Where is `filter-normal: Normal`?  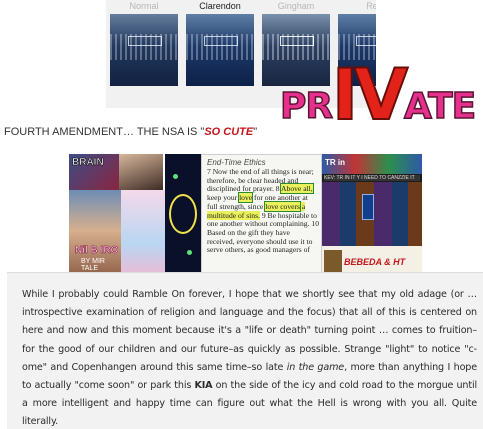 filter-normal: Normal is located at coordinates (144, 54).